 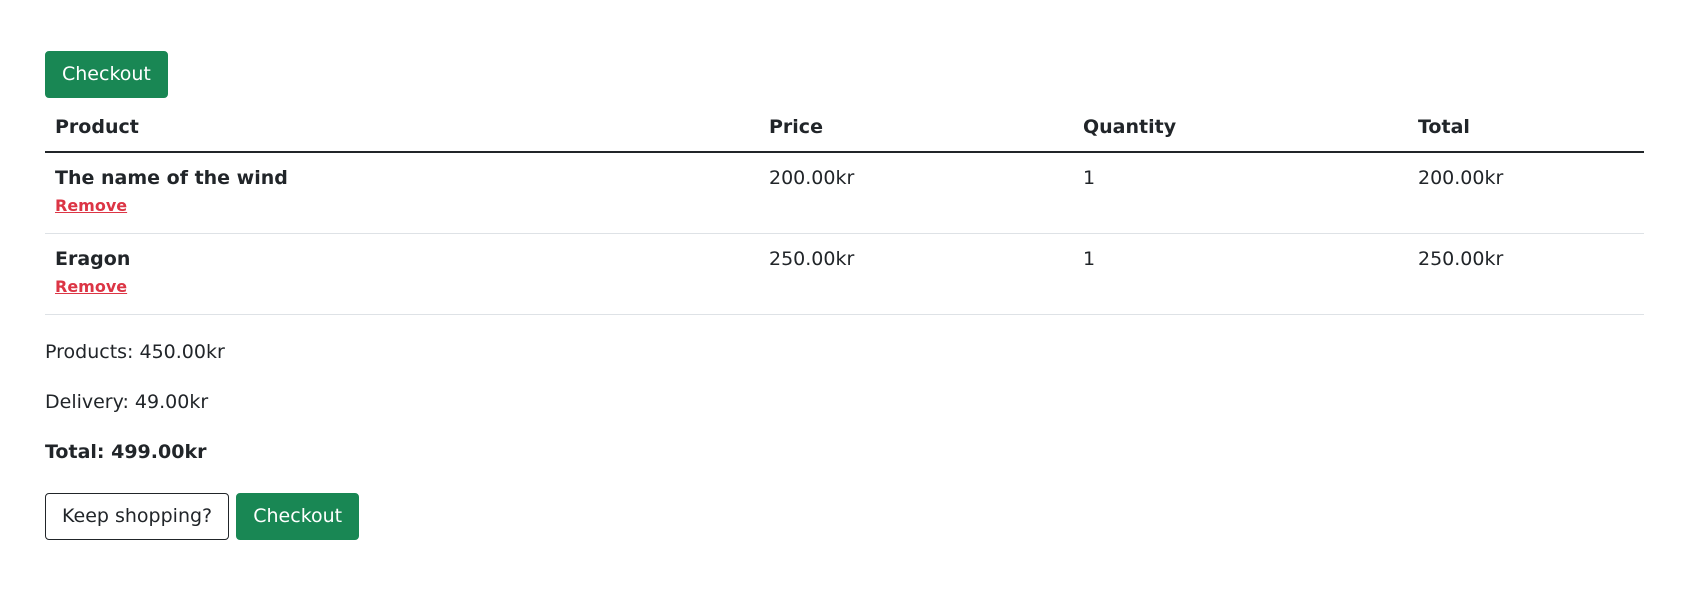 I want to click on header-price: Price, so click(x=916, y=128).